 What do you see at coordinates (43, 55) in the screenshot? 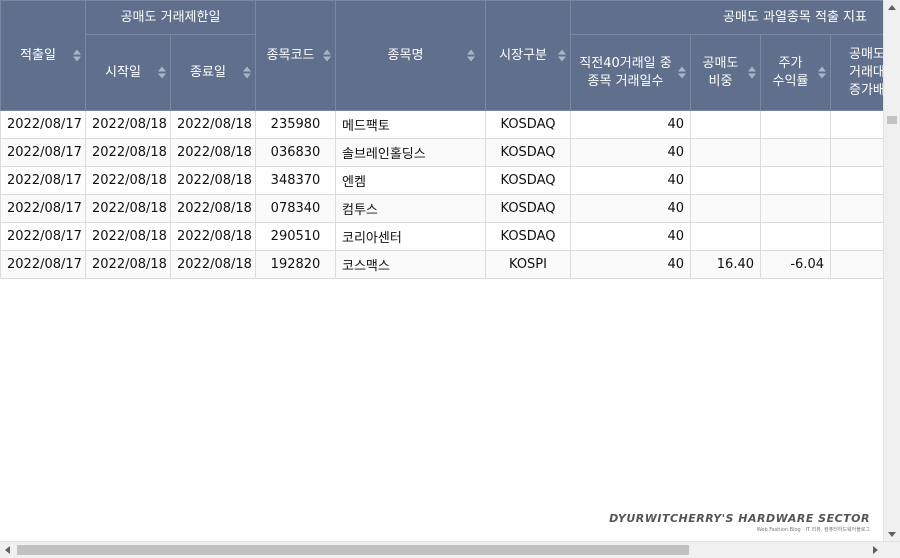
I see `header-date: 적출일` at bounding box center [43, 55].